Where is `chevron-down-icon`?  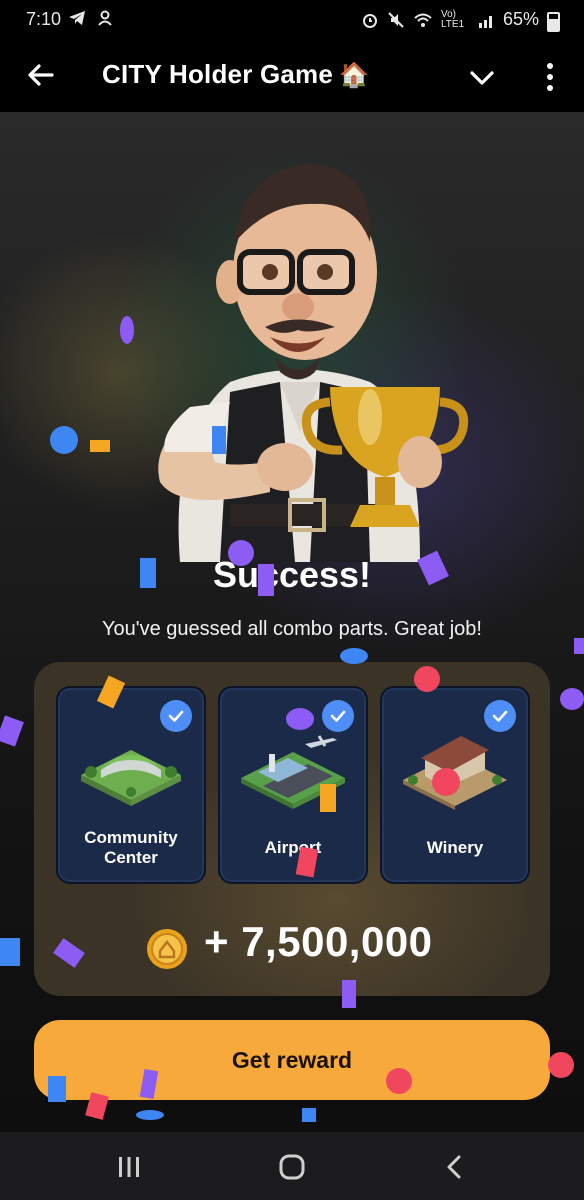
chevron-down-icon is located at coordinates (482, 78).